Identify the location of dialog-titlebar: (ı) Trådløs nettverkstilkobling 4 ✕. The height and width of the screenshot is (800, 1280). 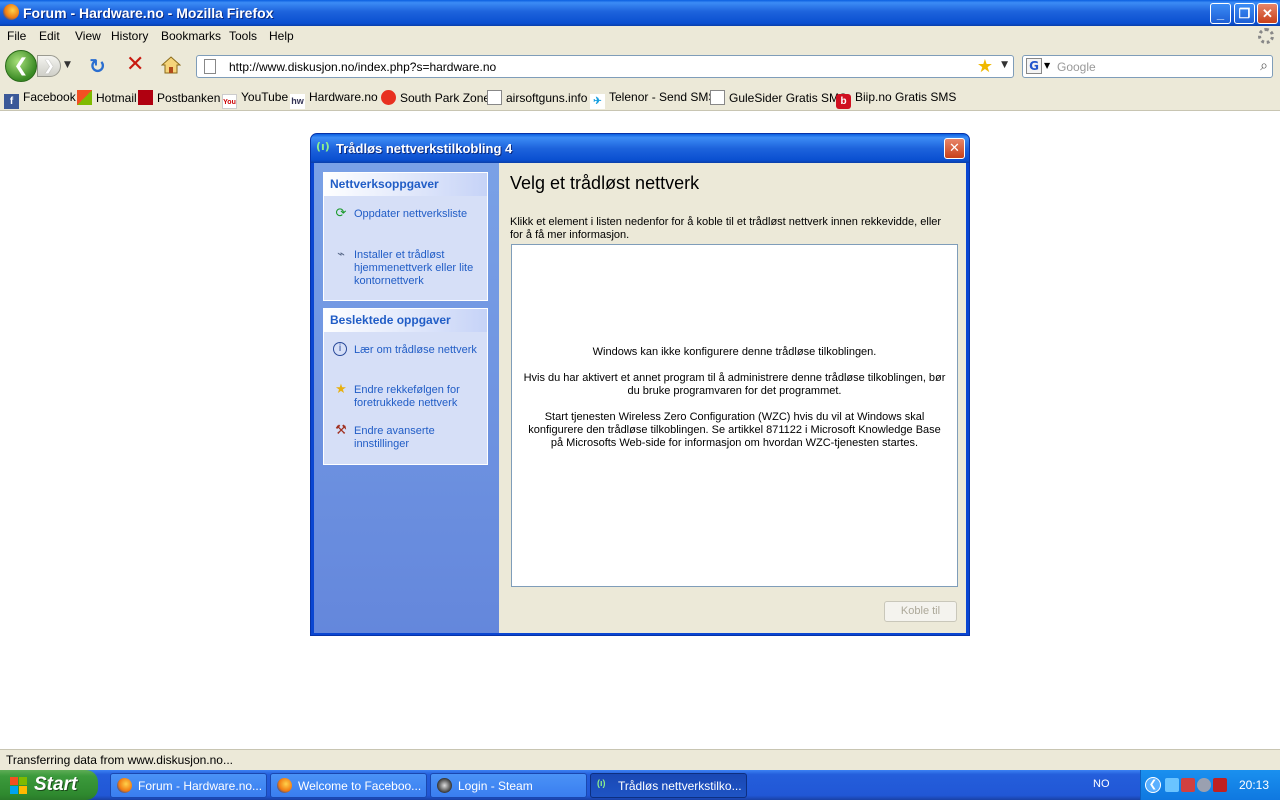
(640, 148).